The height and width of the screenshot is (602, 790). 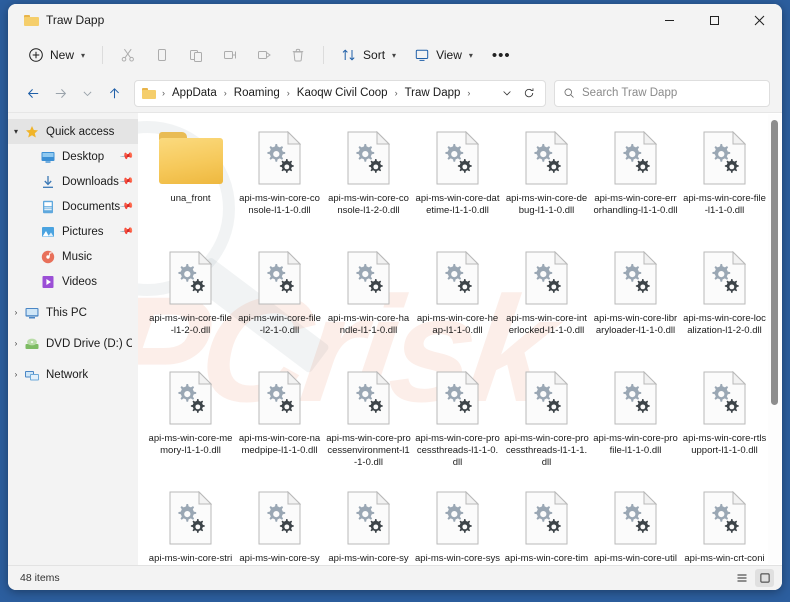 I want to click on file-item: api-ms-win-core-timezone-l1-1-0.dll, so click(x=546, y=523).